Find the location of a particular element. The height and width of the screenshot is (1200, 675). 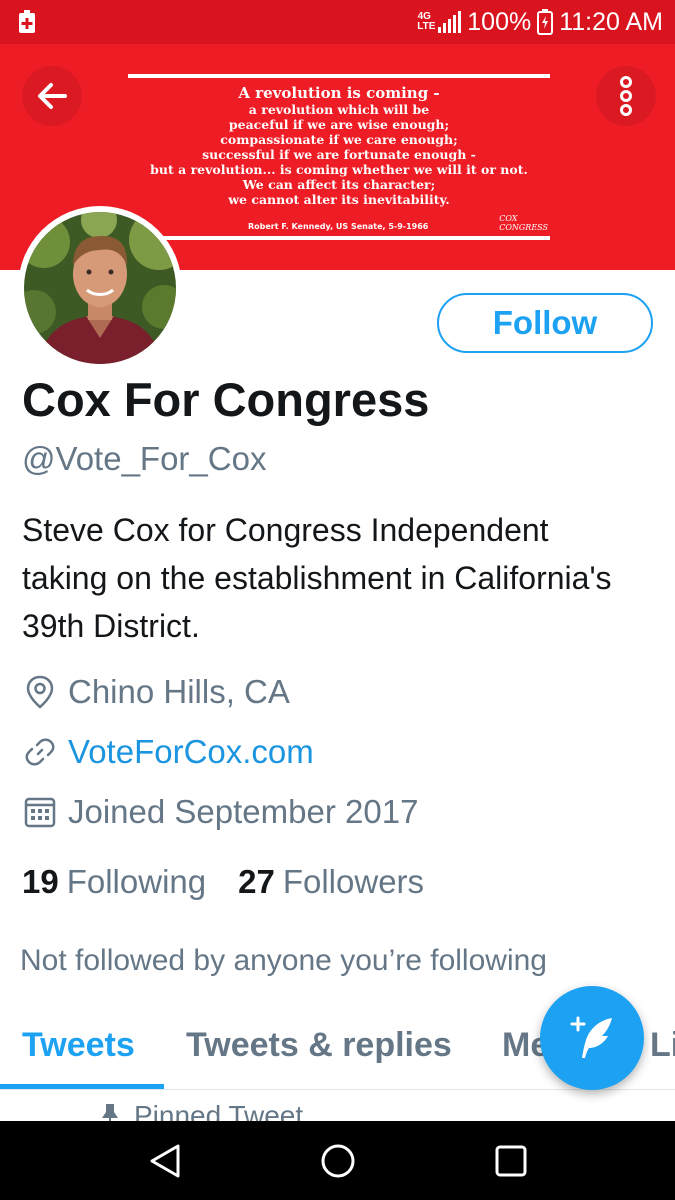

calendar-icon is located at coordinates (40, 812).